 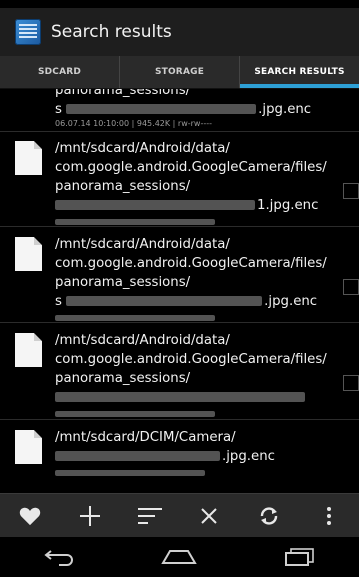 I want to click on tab-search-results: SEARCH RESULTS, so click(x=299, y=72).